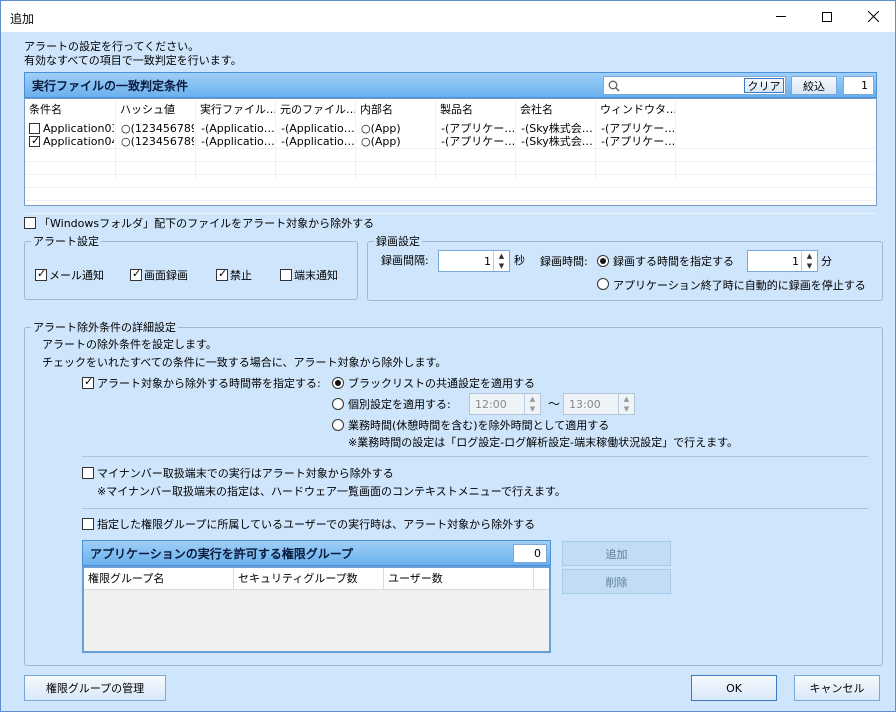 Image resolution: width=896 pixels, height=712 pixels. I want to click on close-button, so click(873, 16).